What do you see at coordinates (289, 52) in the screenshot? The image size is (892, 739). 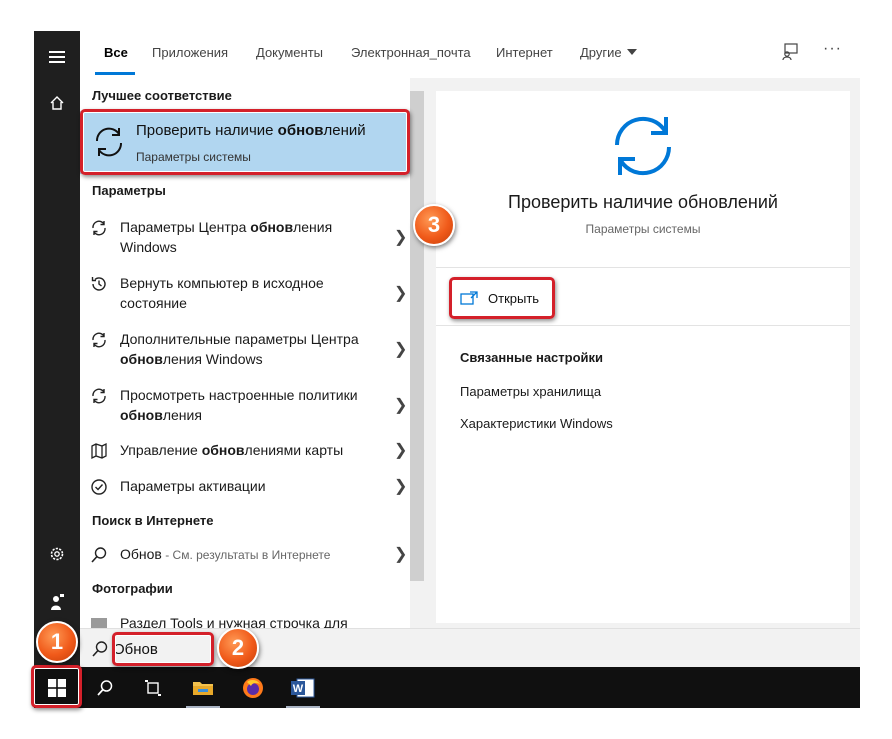 I see `tab-documents: Документы` at bounding box center [289, 52].